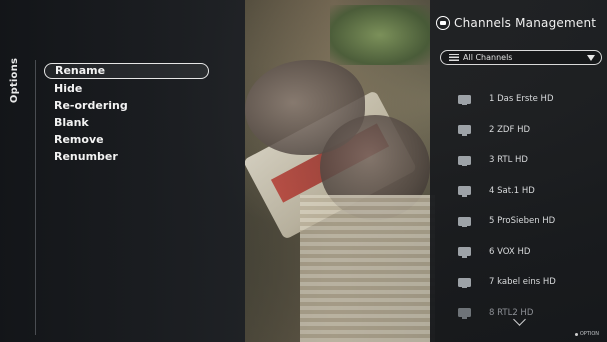  Describe the element at coordinates (521, 57) in the screenshot. I see `channel-filter-dropdown: All Channels` at that location.